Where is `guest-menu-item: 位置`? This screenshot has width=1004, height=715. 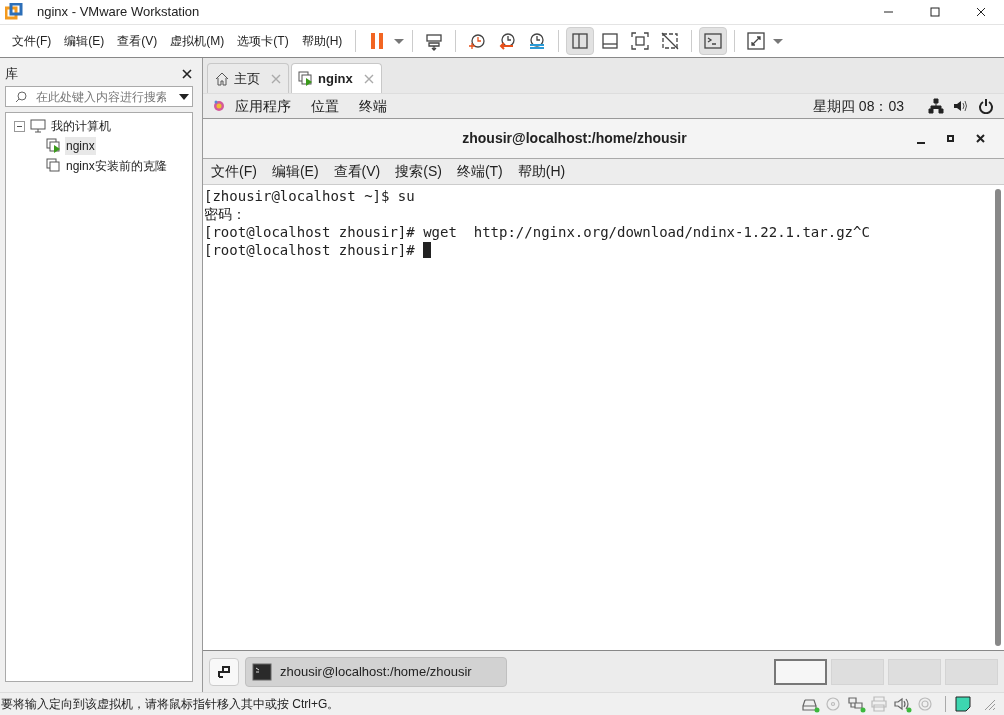 guest-menu-item: 位置 is located at coordinates (325, 106).